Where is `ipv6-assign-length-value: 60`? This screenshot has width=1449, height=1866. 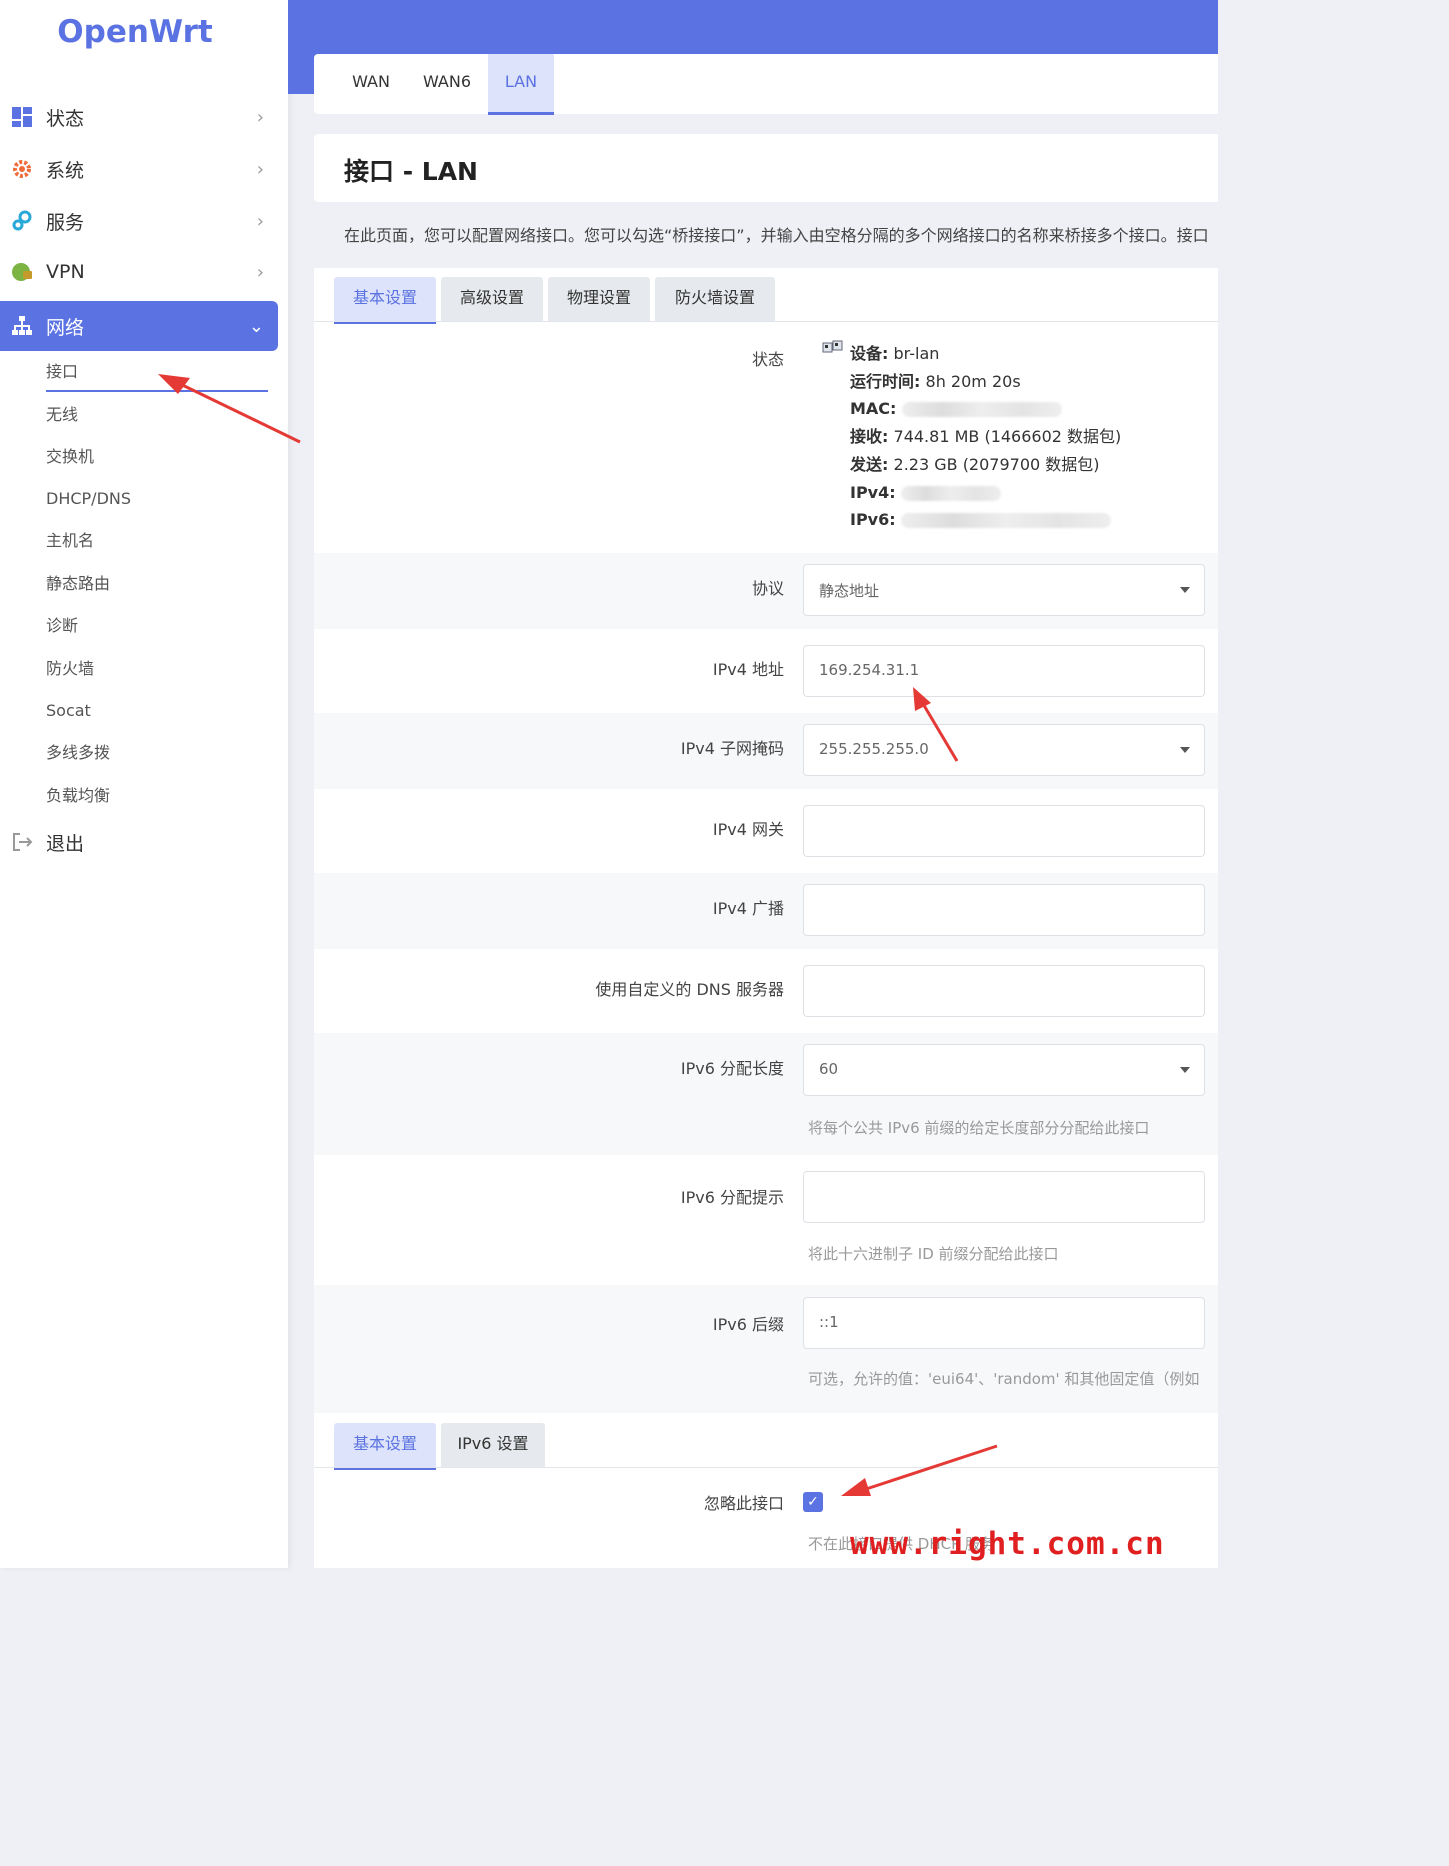
ipv6-assign-length-value: 60 is located at coordinates (829, 1069).